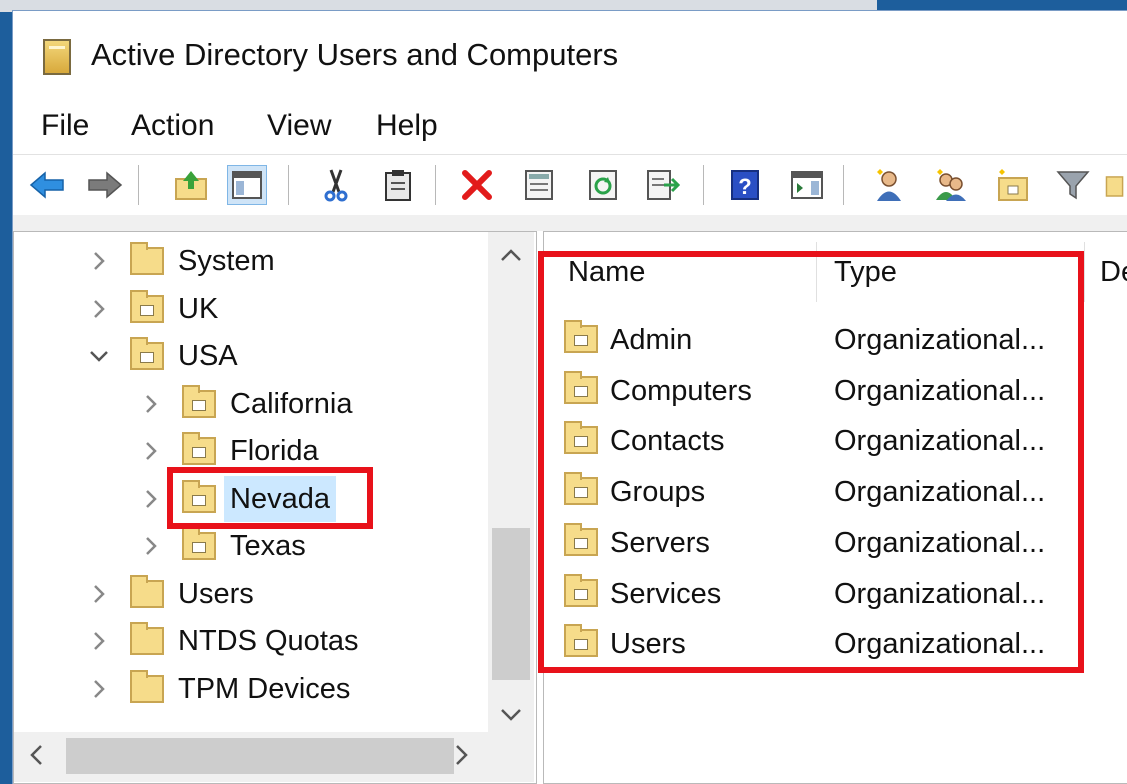  What do you see at coordinates (663, 185) in the screenshot?
I see `export-list-icon` at bounding box center [663, 185].